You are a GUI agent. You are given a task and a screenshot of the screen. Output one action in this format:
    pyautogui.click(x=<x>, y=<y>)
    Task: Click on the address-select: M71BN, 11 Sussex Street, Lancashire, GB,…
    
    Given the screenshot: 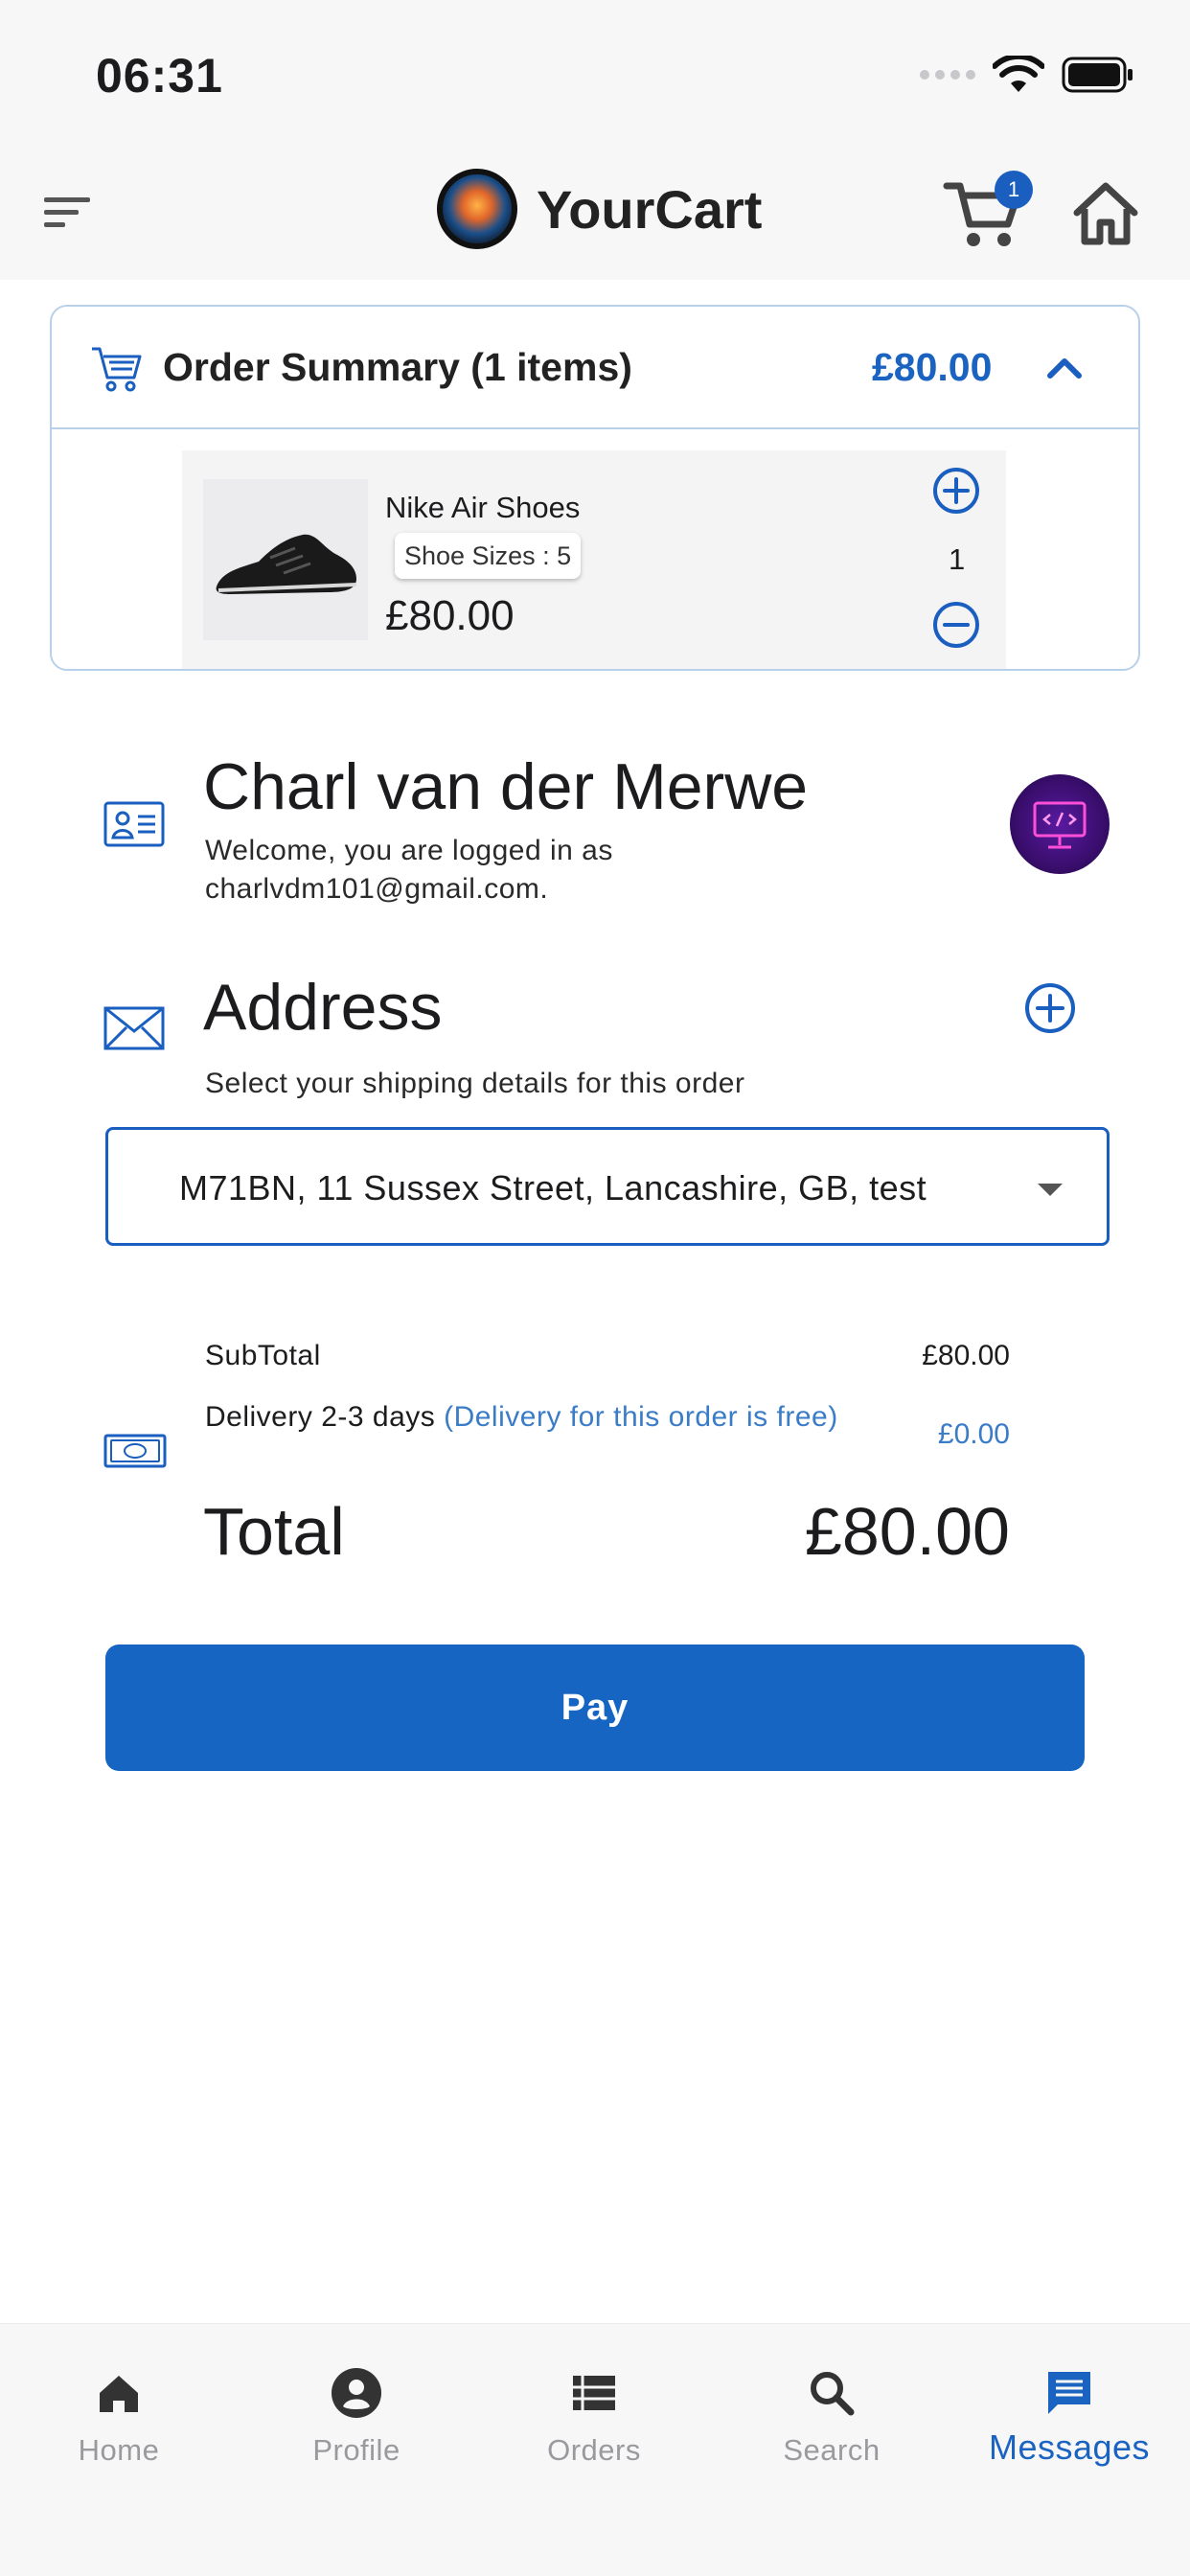 What is the action you would take?
    pyautogui.click(x=607, y=1186)
    